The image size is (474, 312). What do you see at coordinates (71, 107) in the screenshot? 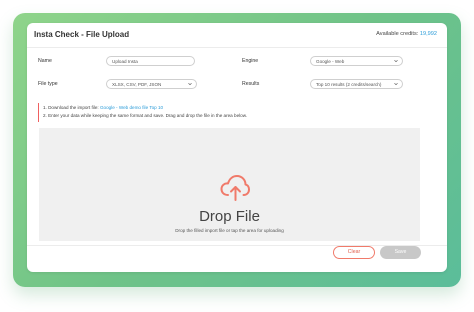
I see `instruction-line-1-text: 1. Download the import file:` at bounding box center [71, 107].